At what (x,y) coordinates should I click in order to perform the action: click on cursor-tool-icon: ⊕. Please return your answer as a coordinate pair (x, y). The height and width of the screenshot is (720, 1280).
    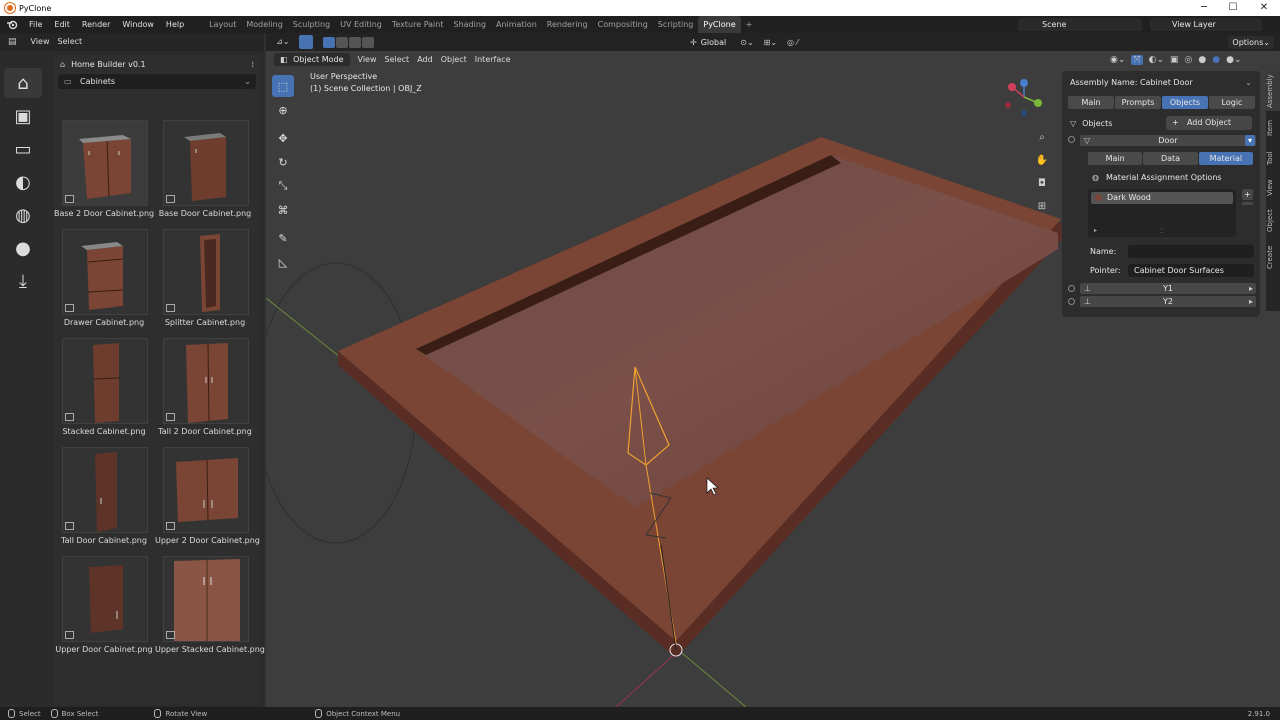
    Looking at the image, I should click on (283, 110).